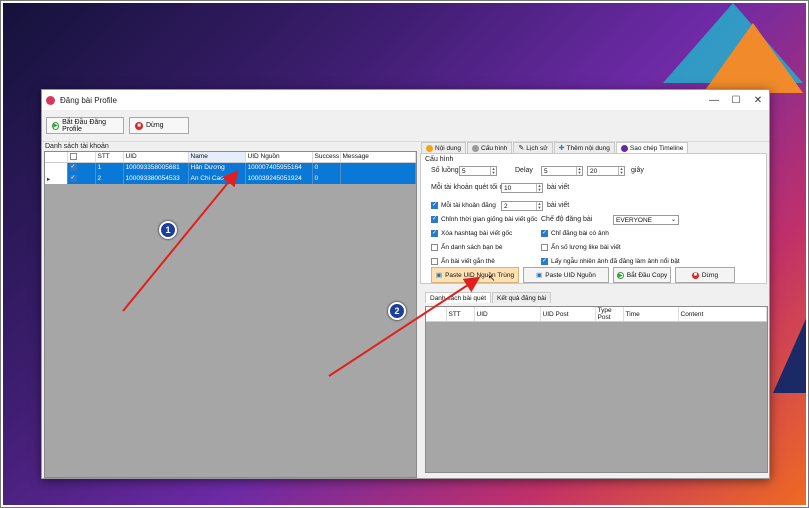 The height and width of the screenshot is (508, 809). I want to click on annotation-badge-2: 2, so click(397, 311).